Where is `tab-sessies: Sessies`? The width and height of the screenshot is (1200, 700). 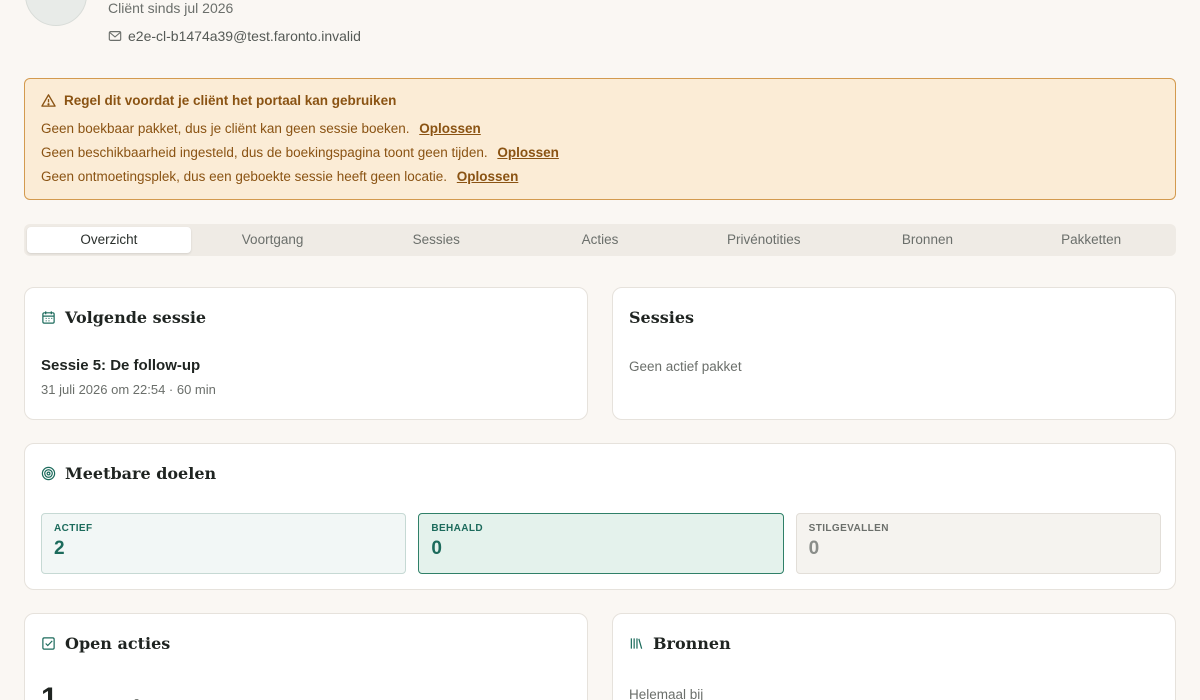
tab-sessies: Sessies is located at coordinates (436, 240).